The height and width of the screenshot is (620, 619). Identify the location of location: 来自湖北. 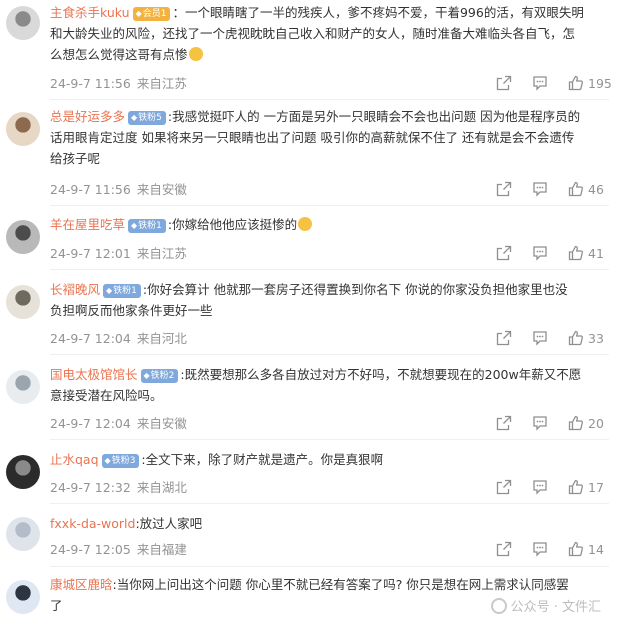
(161, 487).